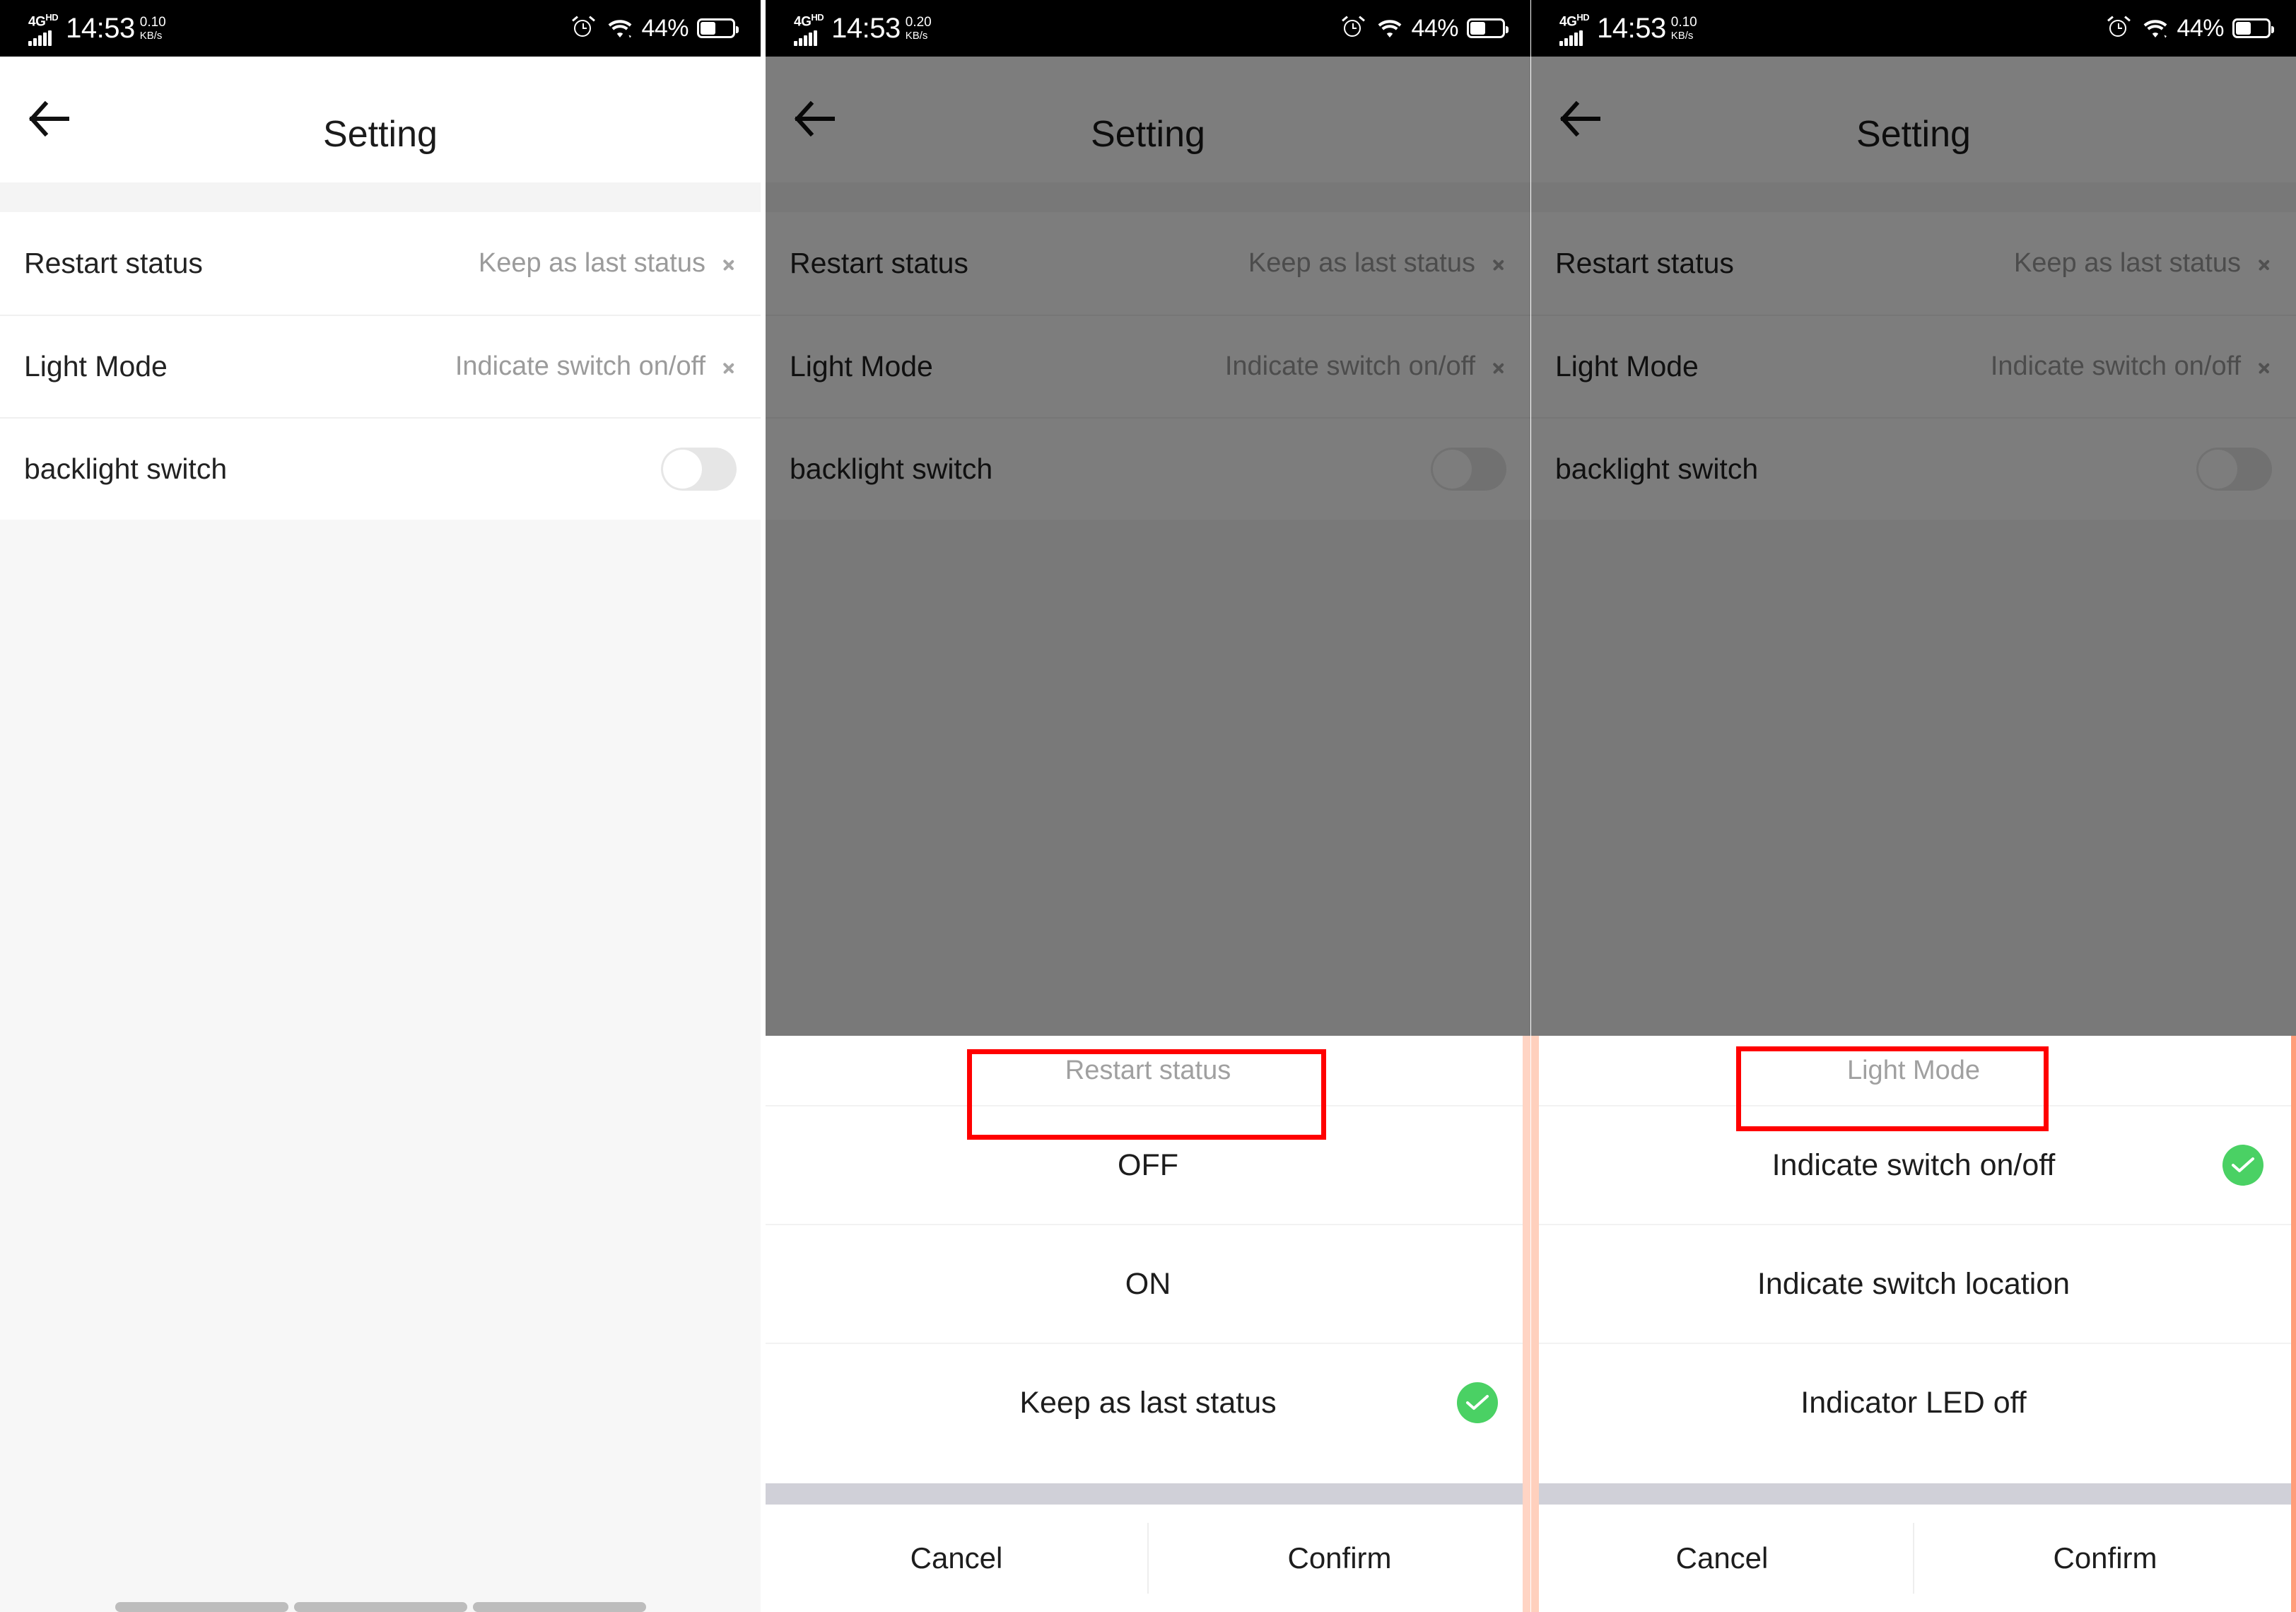 The width and height of the screenshot is (2296, 1612). What do you see at coordinates (126, 468) in the screenshot?
I see `row-label: backlight switch` at bounding box center [126, 468].